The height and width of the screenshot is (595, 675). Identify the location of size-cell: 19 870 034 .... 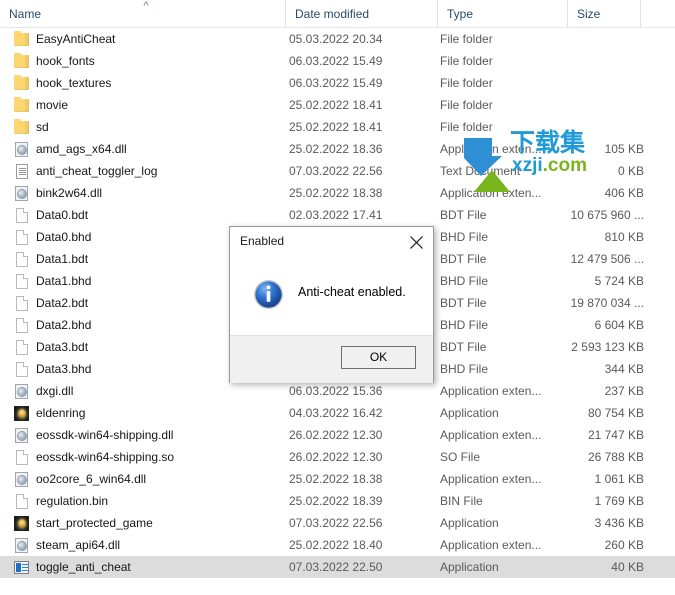
(607, 303).